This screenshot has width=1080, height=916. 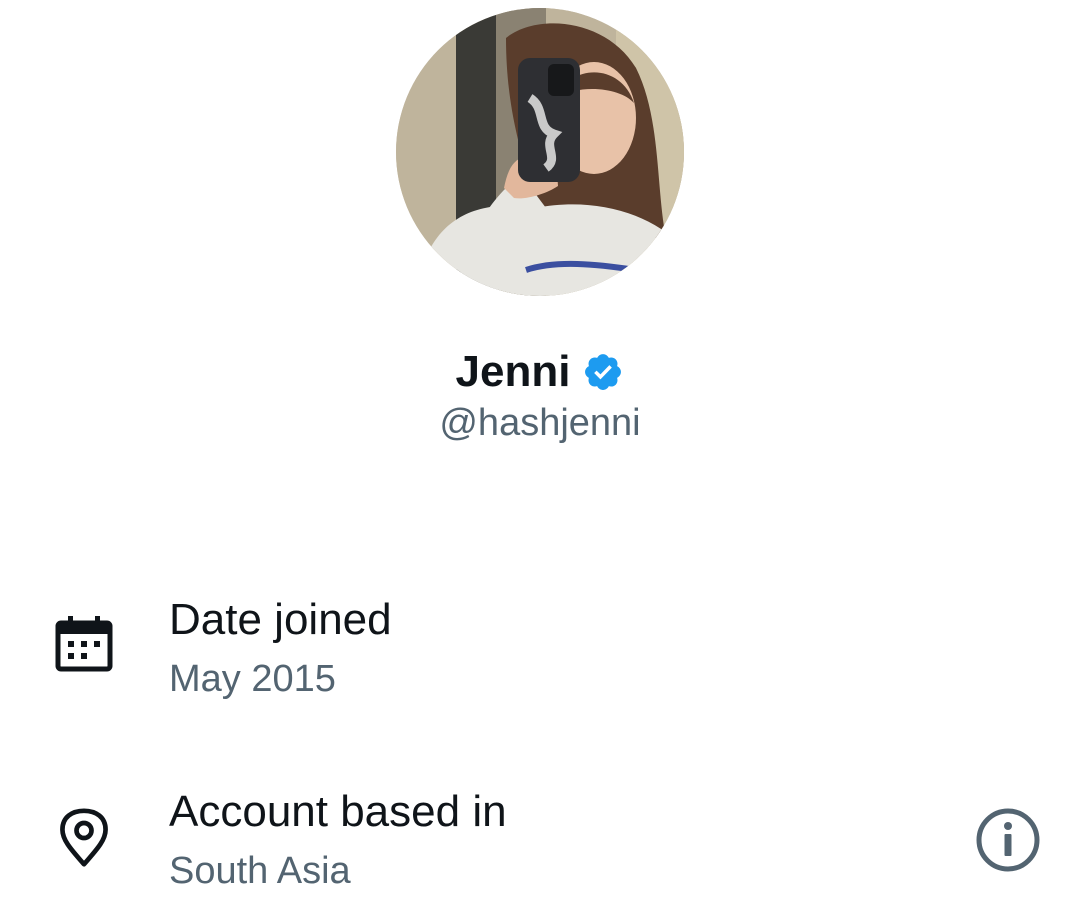 What do you see at coordinates (280, 619) in the screenshot?
I see `date-joined-label: Date joined` at bounding box center [280, 619].